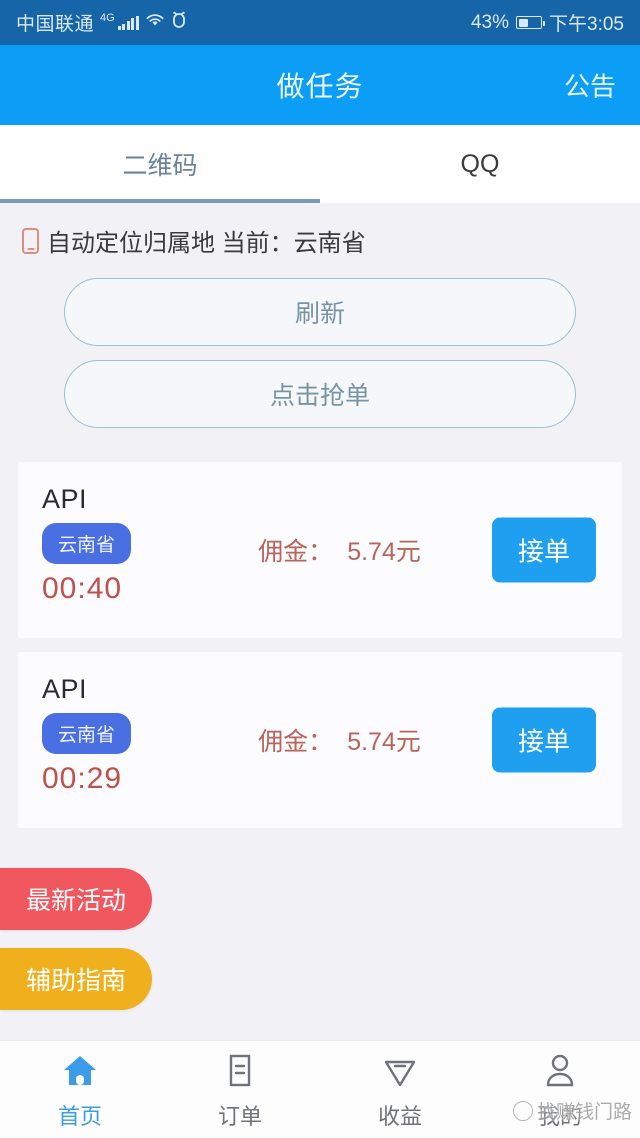  What do you see at coordinates (179, 23) in the screenshot?
I see `shield-icon` at bounding box center [179, 23].